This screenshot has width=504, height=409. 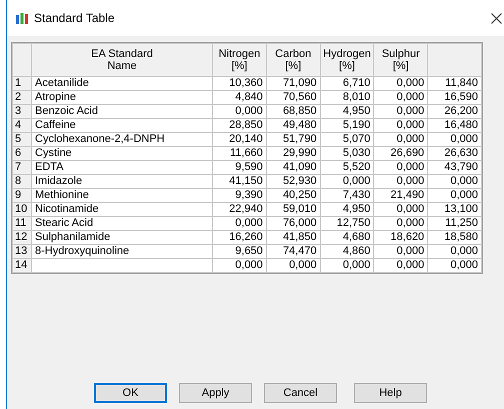 I want to click on dialog-button: Apply, so click(x=215, y=393).